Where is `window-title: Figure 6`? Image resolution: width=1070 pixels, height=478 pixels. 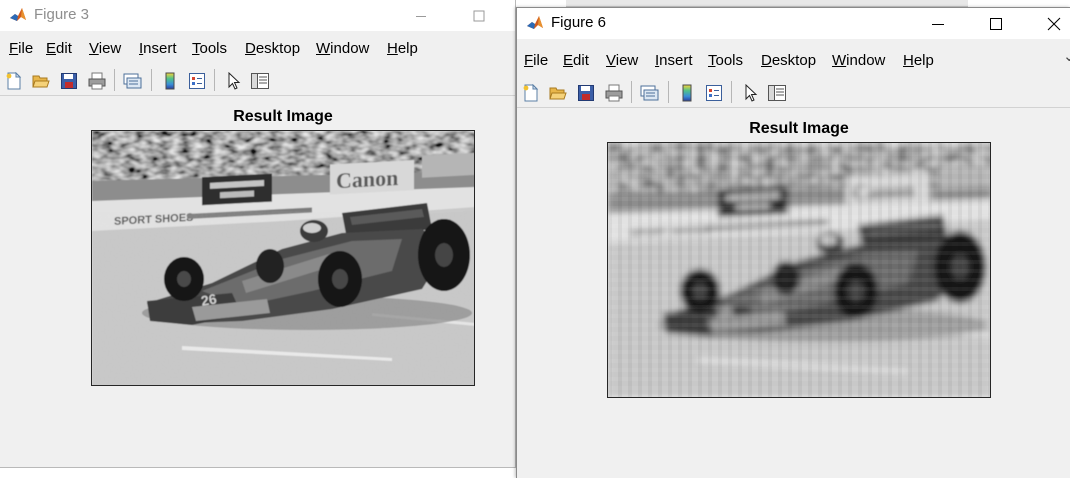 window-title: Figure 6 is located at coordinates (579, 22).